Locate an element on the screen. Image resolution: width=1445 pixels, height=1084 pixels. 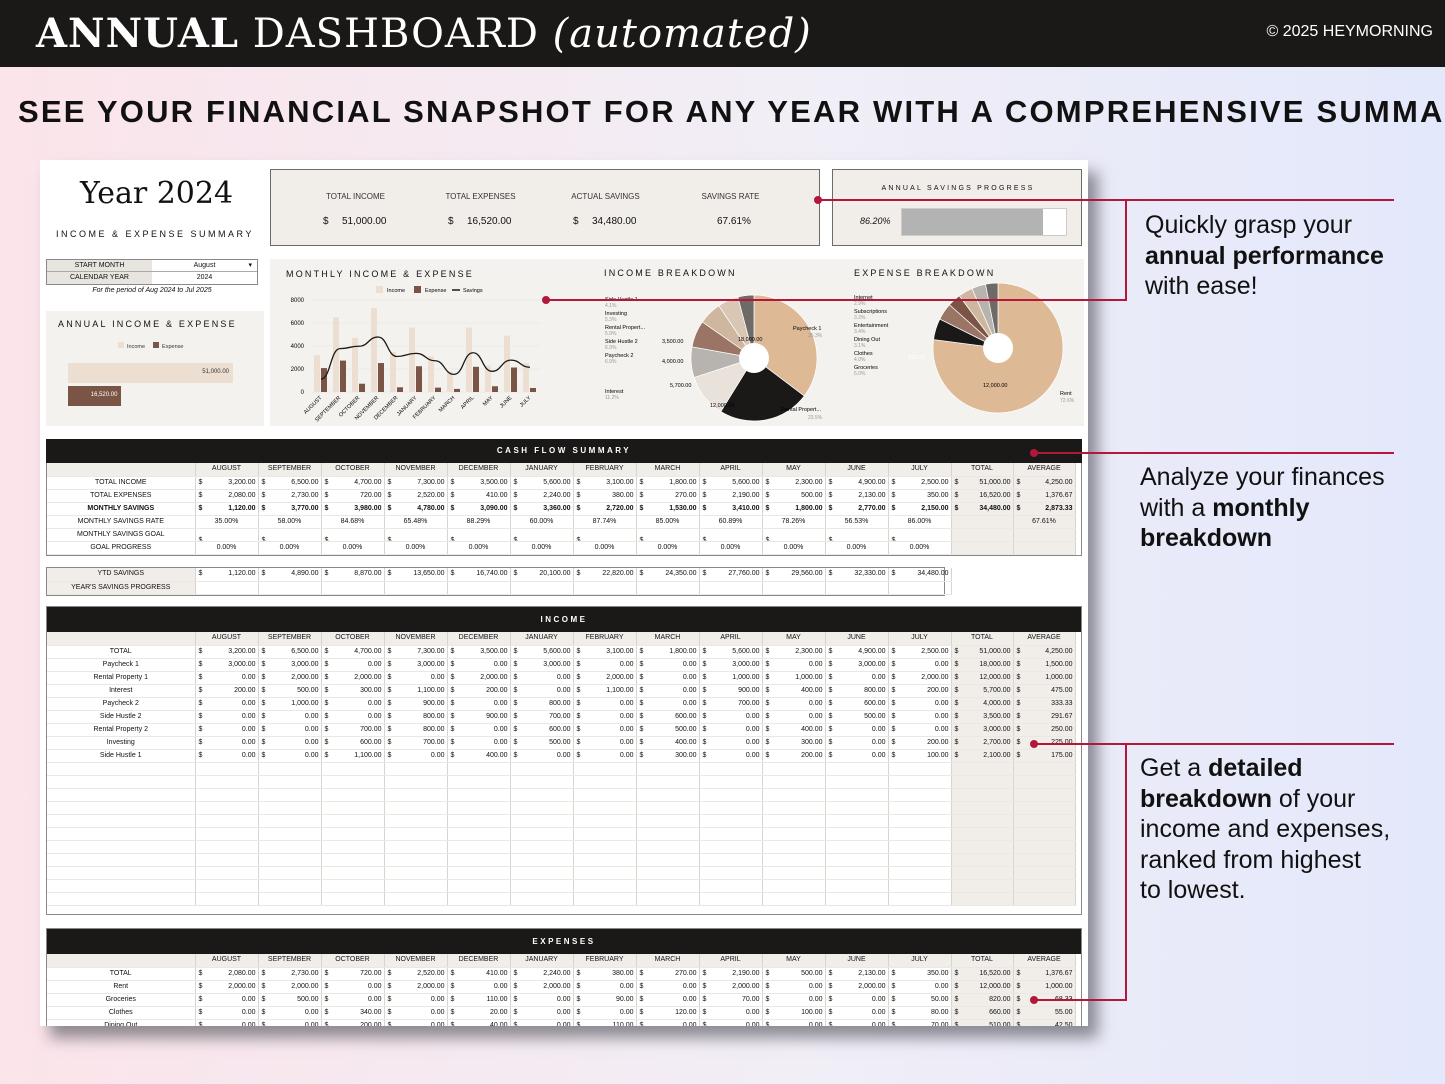
value-cell: $100.00 is located at coordinates (794, 1013).